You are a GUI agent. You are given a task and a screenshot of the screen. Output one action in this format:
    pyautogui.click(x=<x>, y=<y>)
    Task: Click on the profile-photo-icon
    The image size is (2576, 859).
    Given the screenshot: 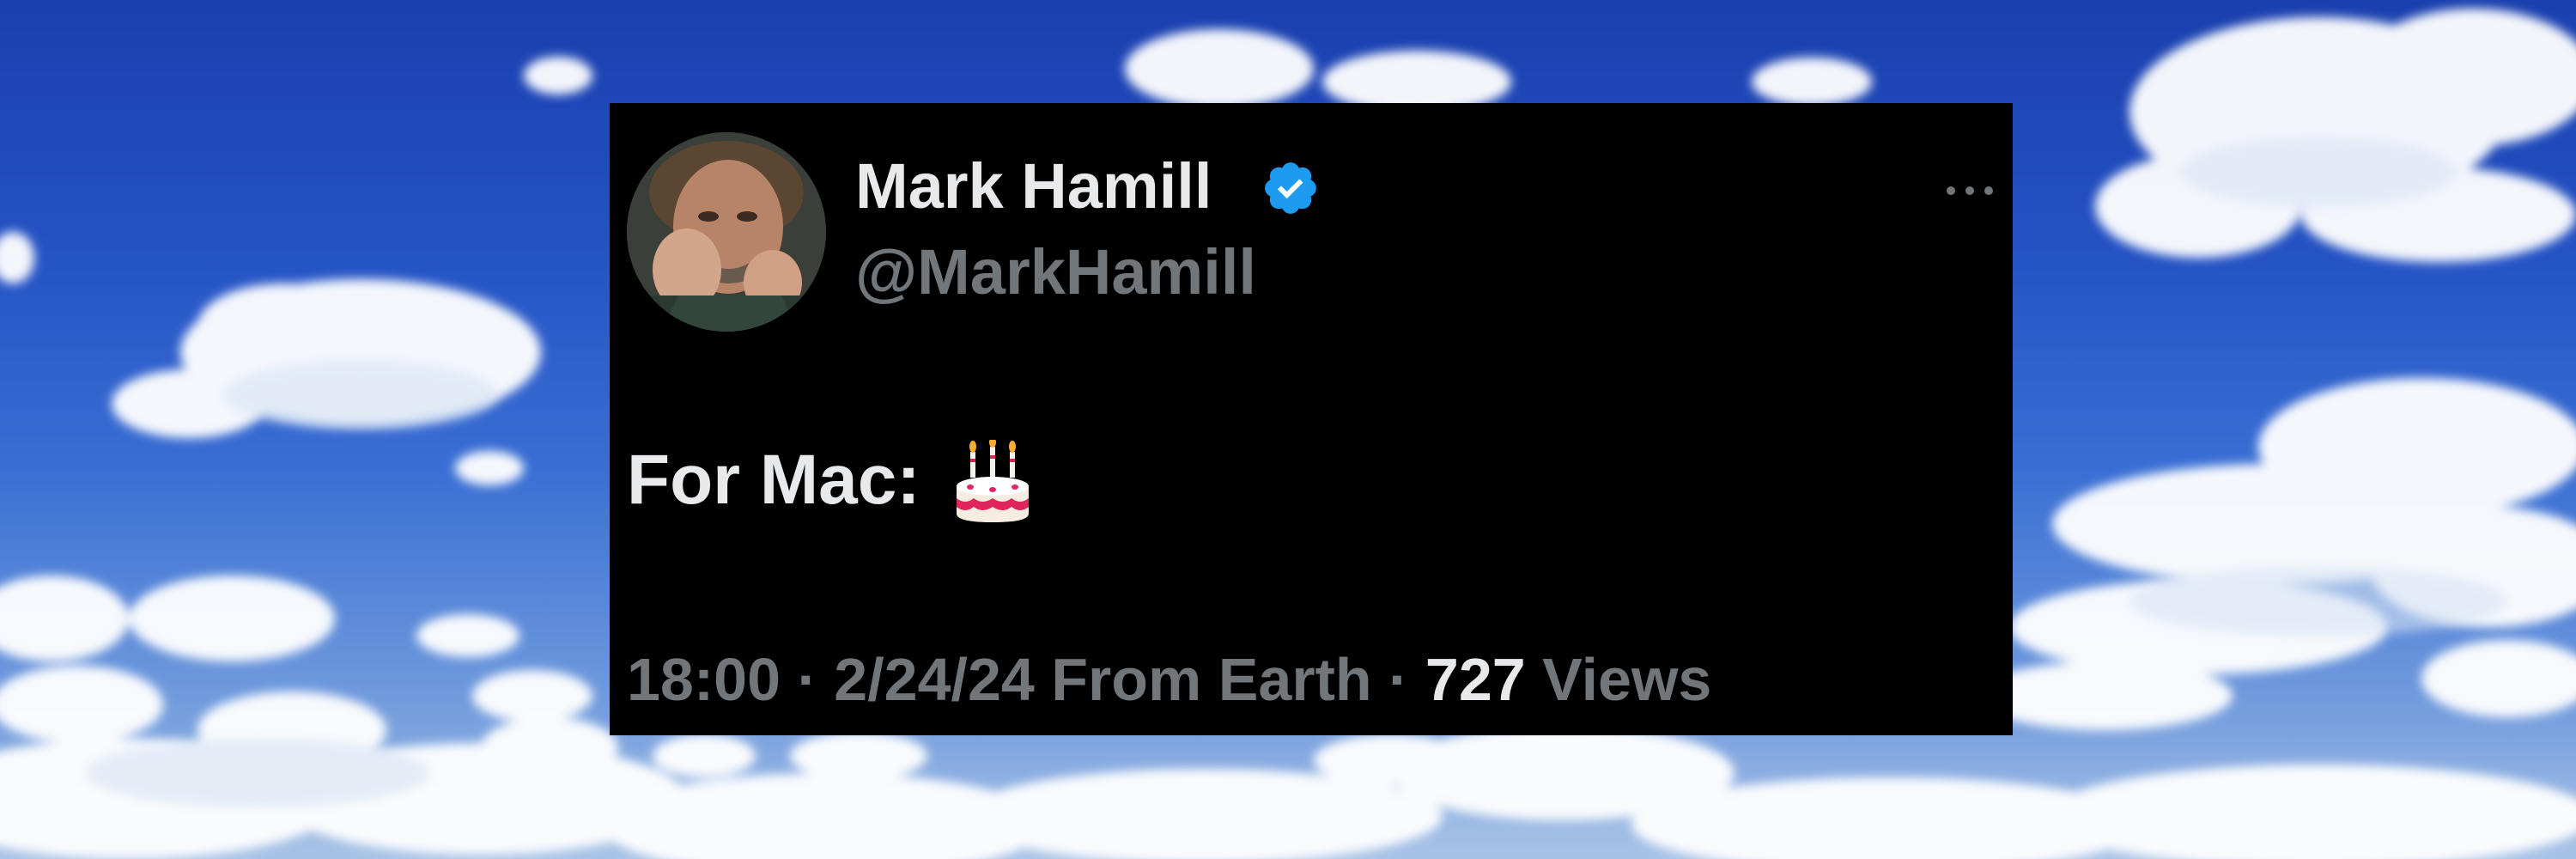 What is the action you would take?
    pyautogui.click(x=726, y=232)
    